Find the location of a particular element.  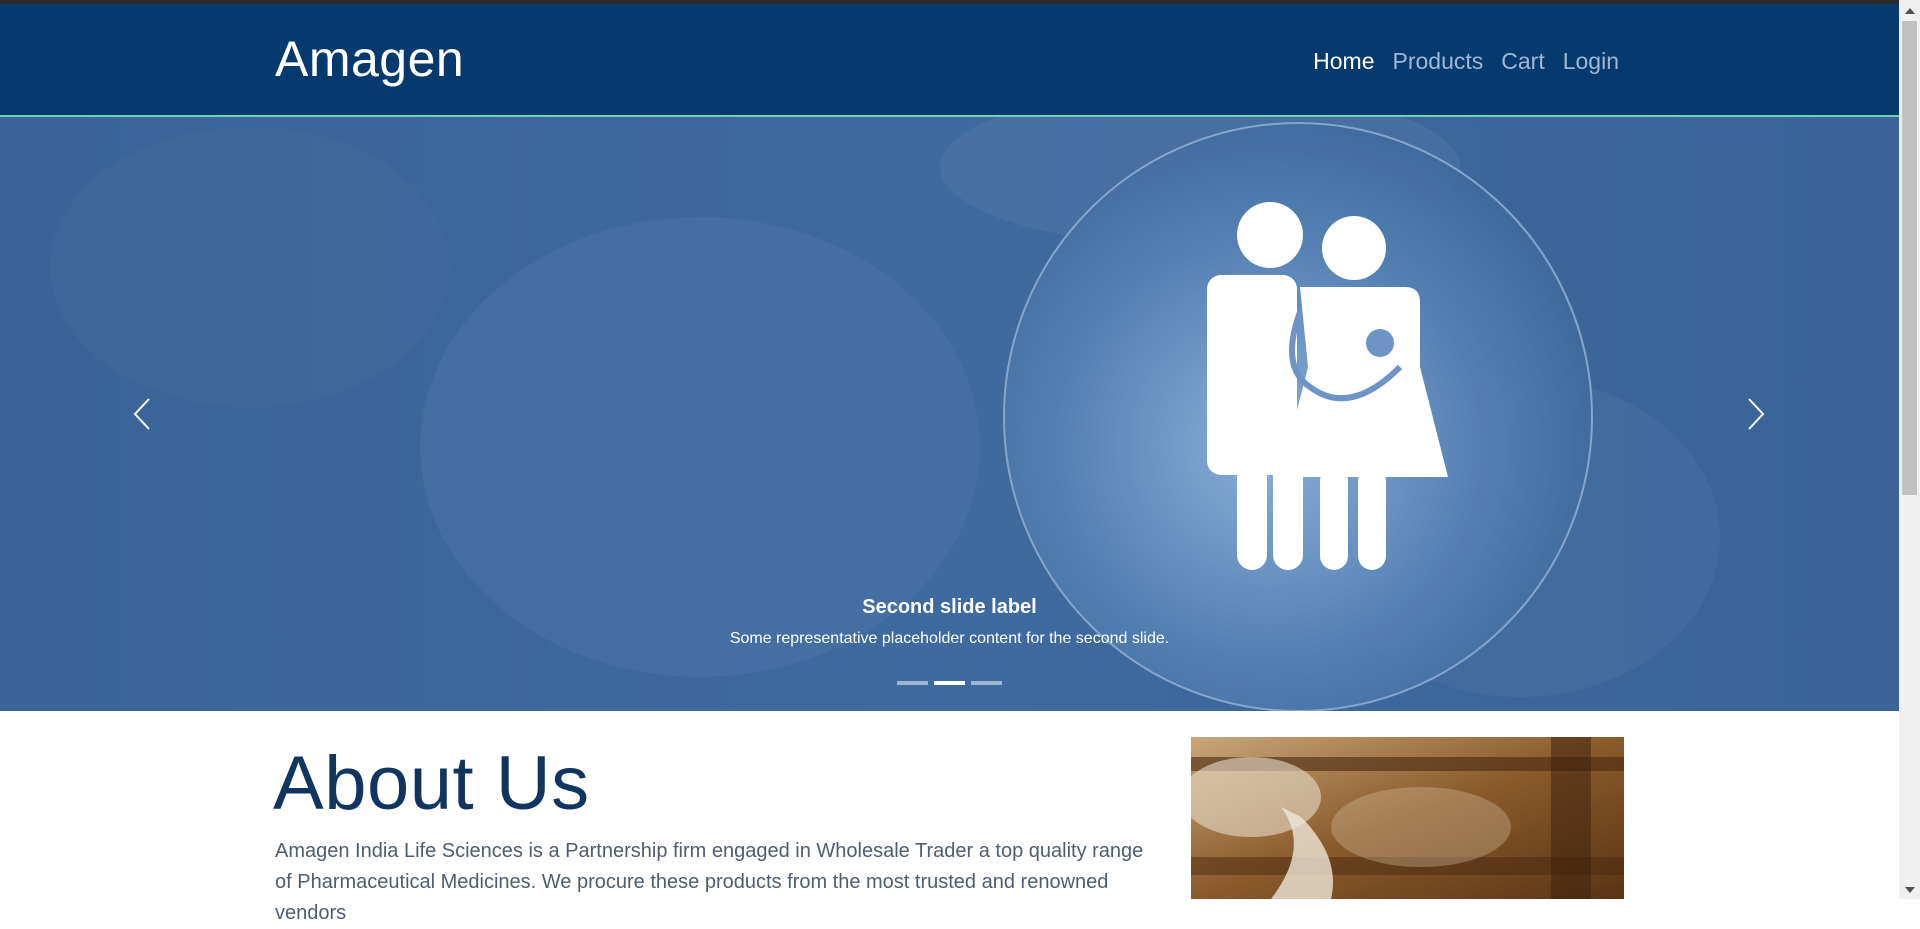

navbar: Amagen Home Products Cart Login is located at coordinates (949, 60).